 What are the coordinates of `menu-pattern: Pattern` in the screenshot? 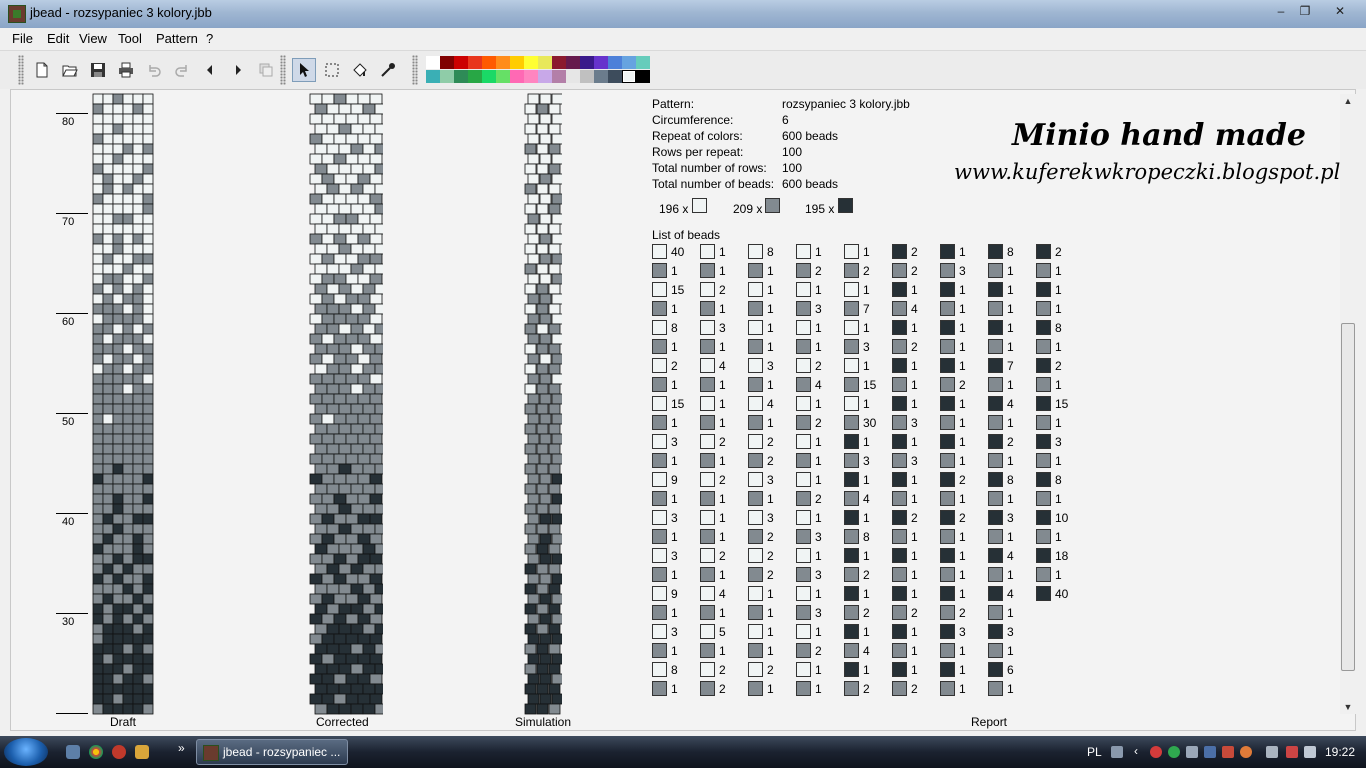 It's located at (177, 38).